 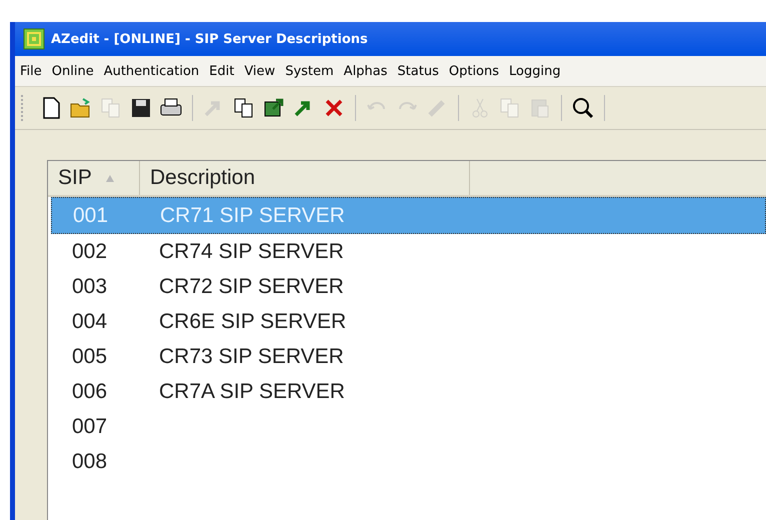 What do you see at coordinates (89, 392) in the screenshot?
I see `table-cell-text: 006` at bounding box center [89, 392].